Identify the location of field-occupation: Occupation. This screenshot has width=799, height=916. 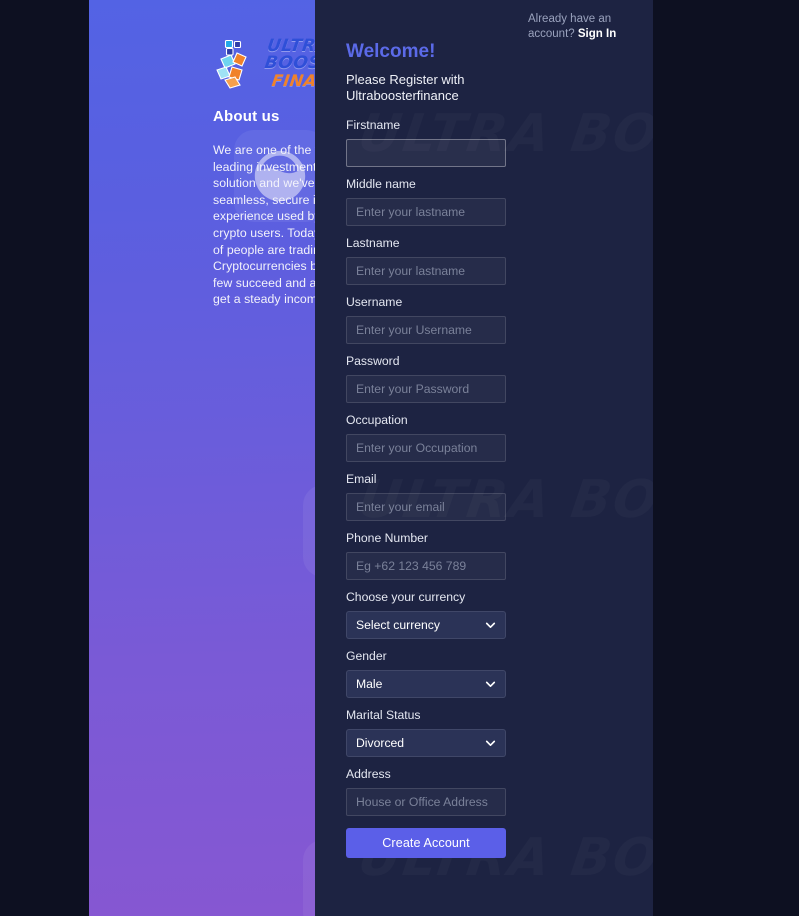
(484, 437).